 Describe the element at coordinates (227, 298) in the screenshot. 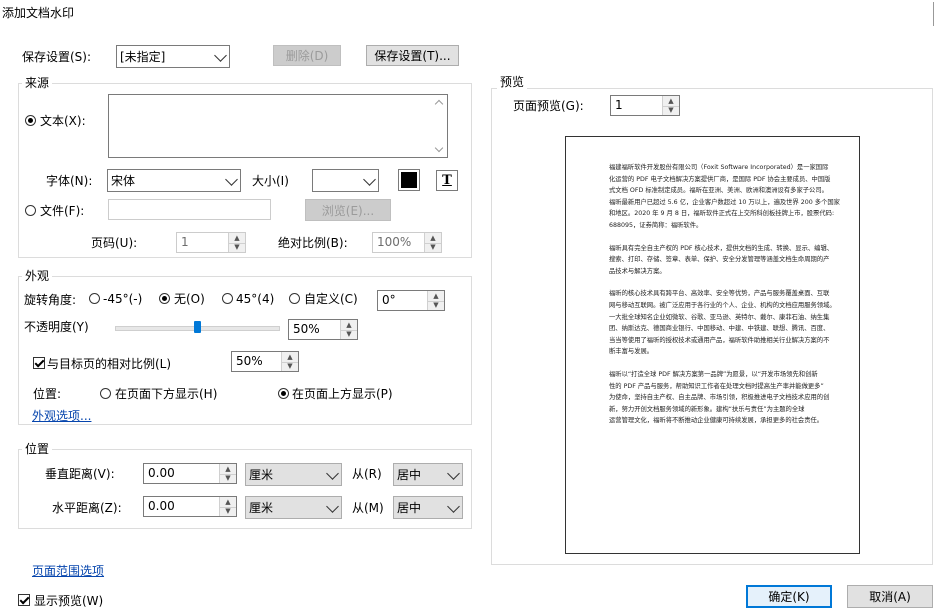

I see `rotation-45-radio` at that location.